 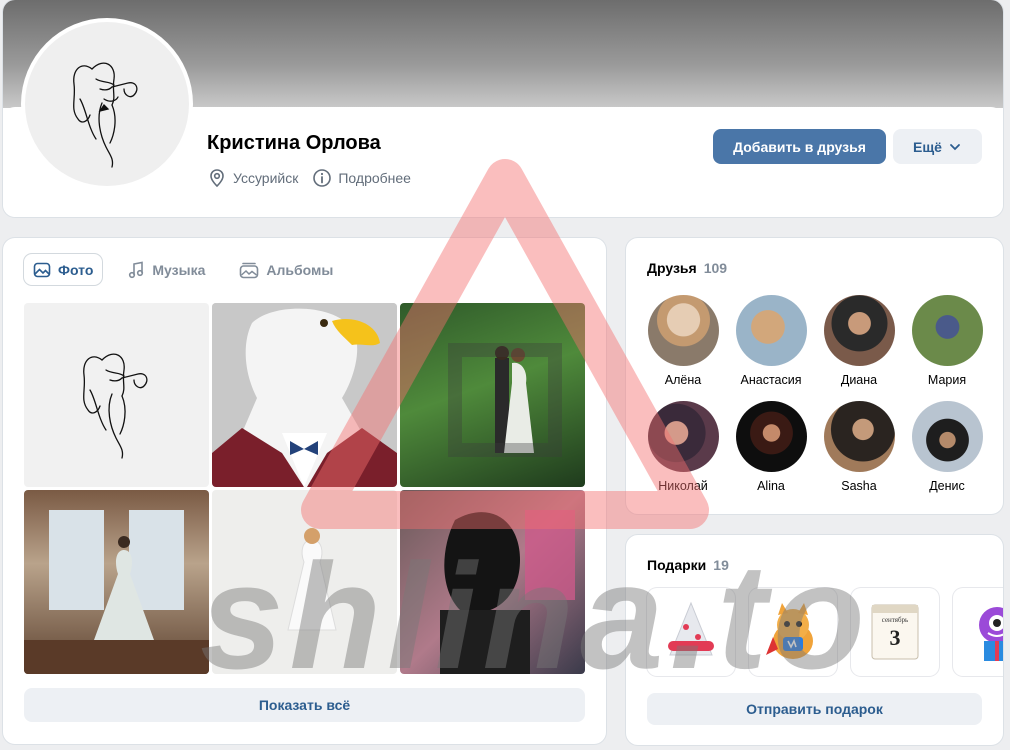 What do you see at coordinates (514, 399) in the screenshot?
I see `couple-photo` at bounding box center [514, 399].